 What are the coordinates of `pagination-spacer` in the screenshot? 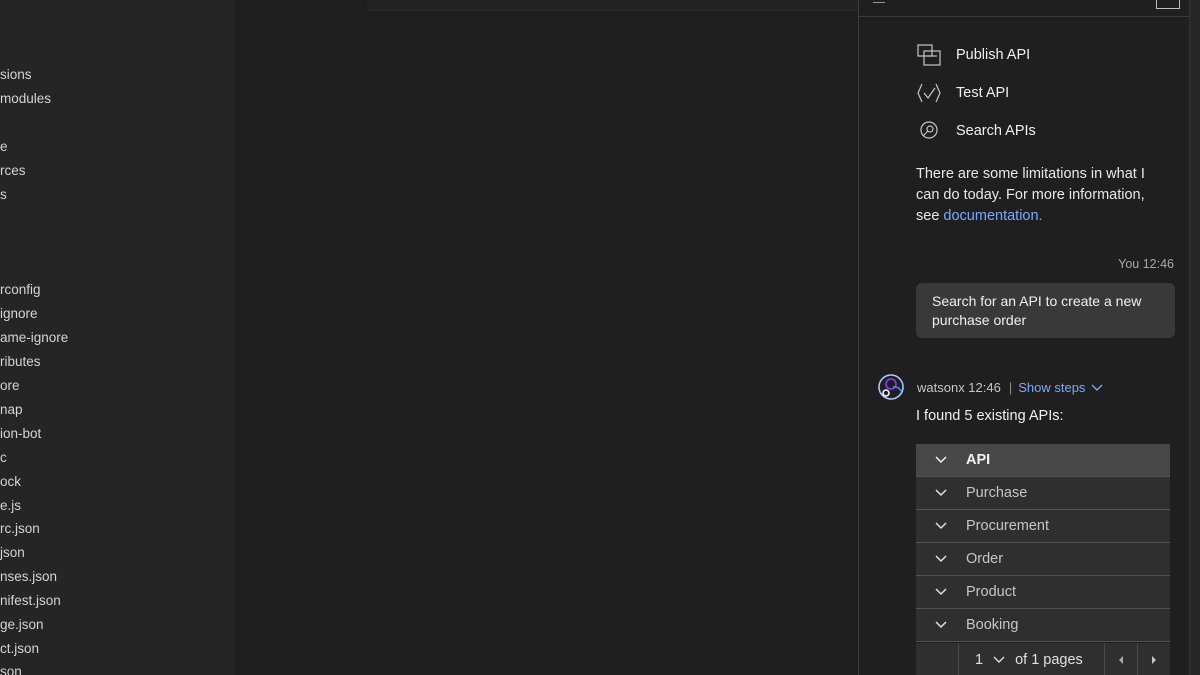 It's located at (937, 659).